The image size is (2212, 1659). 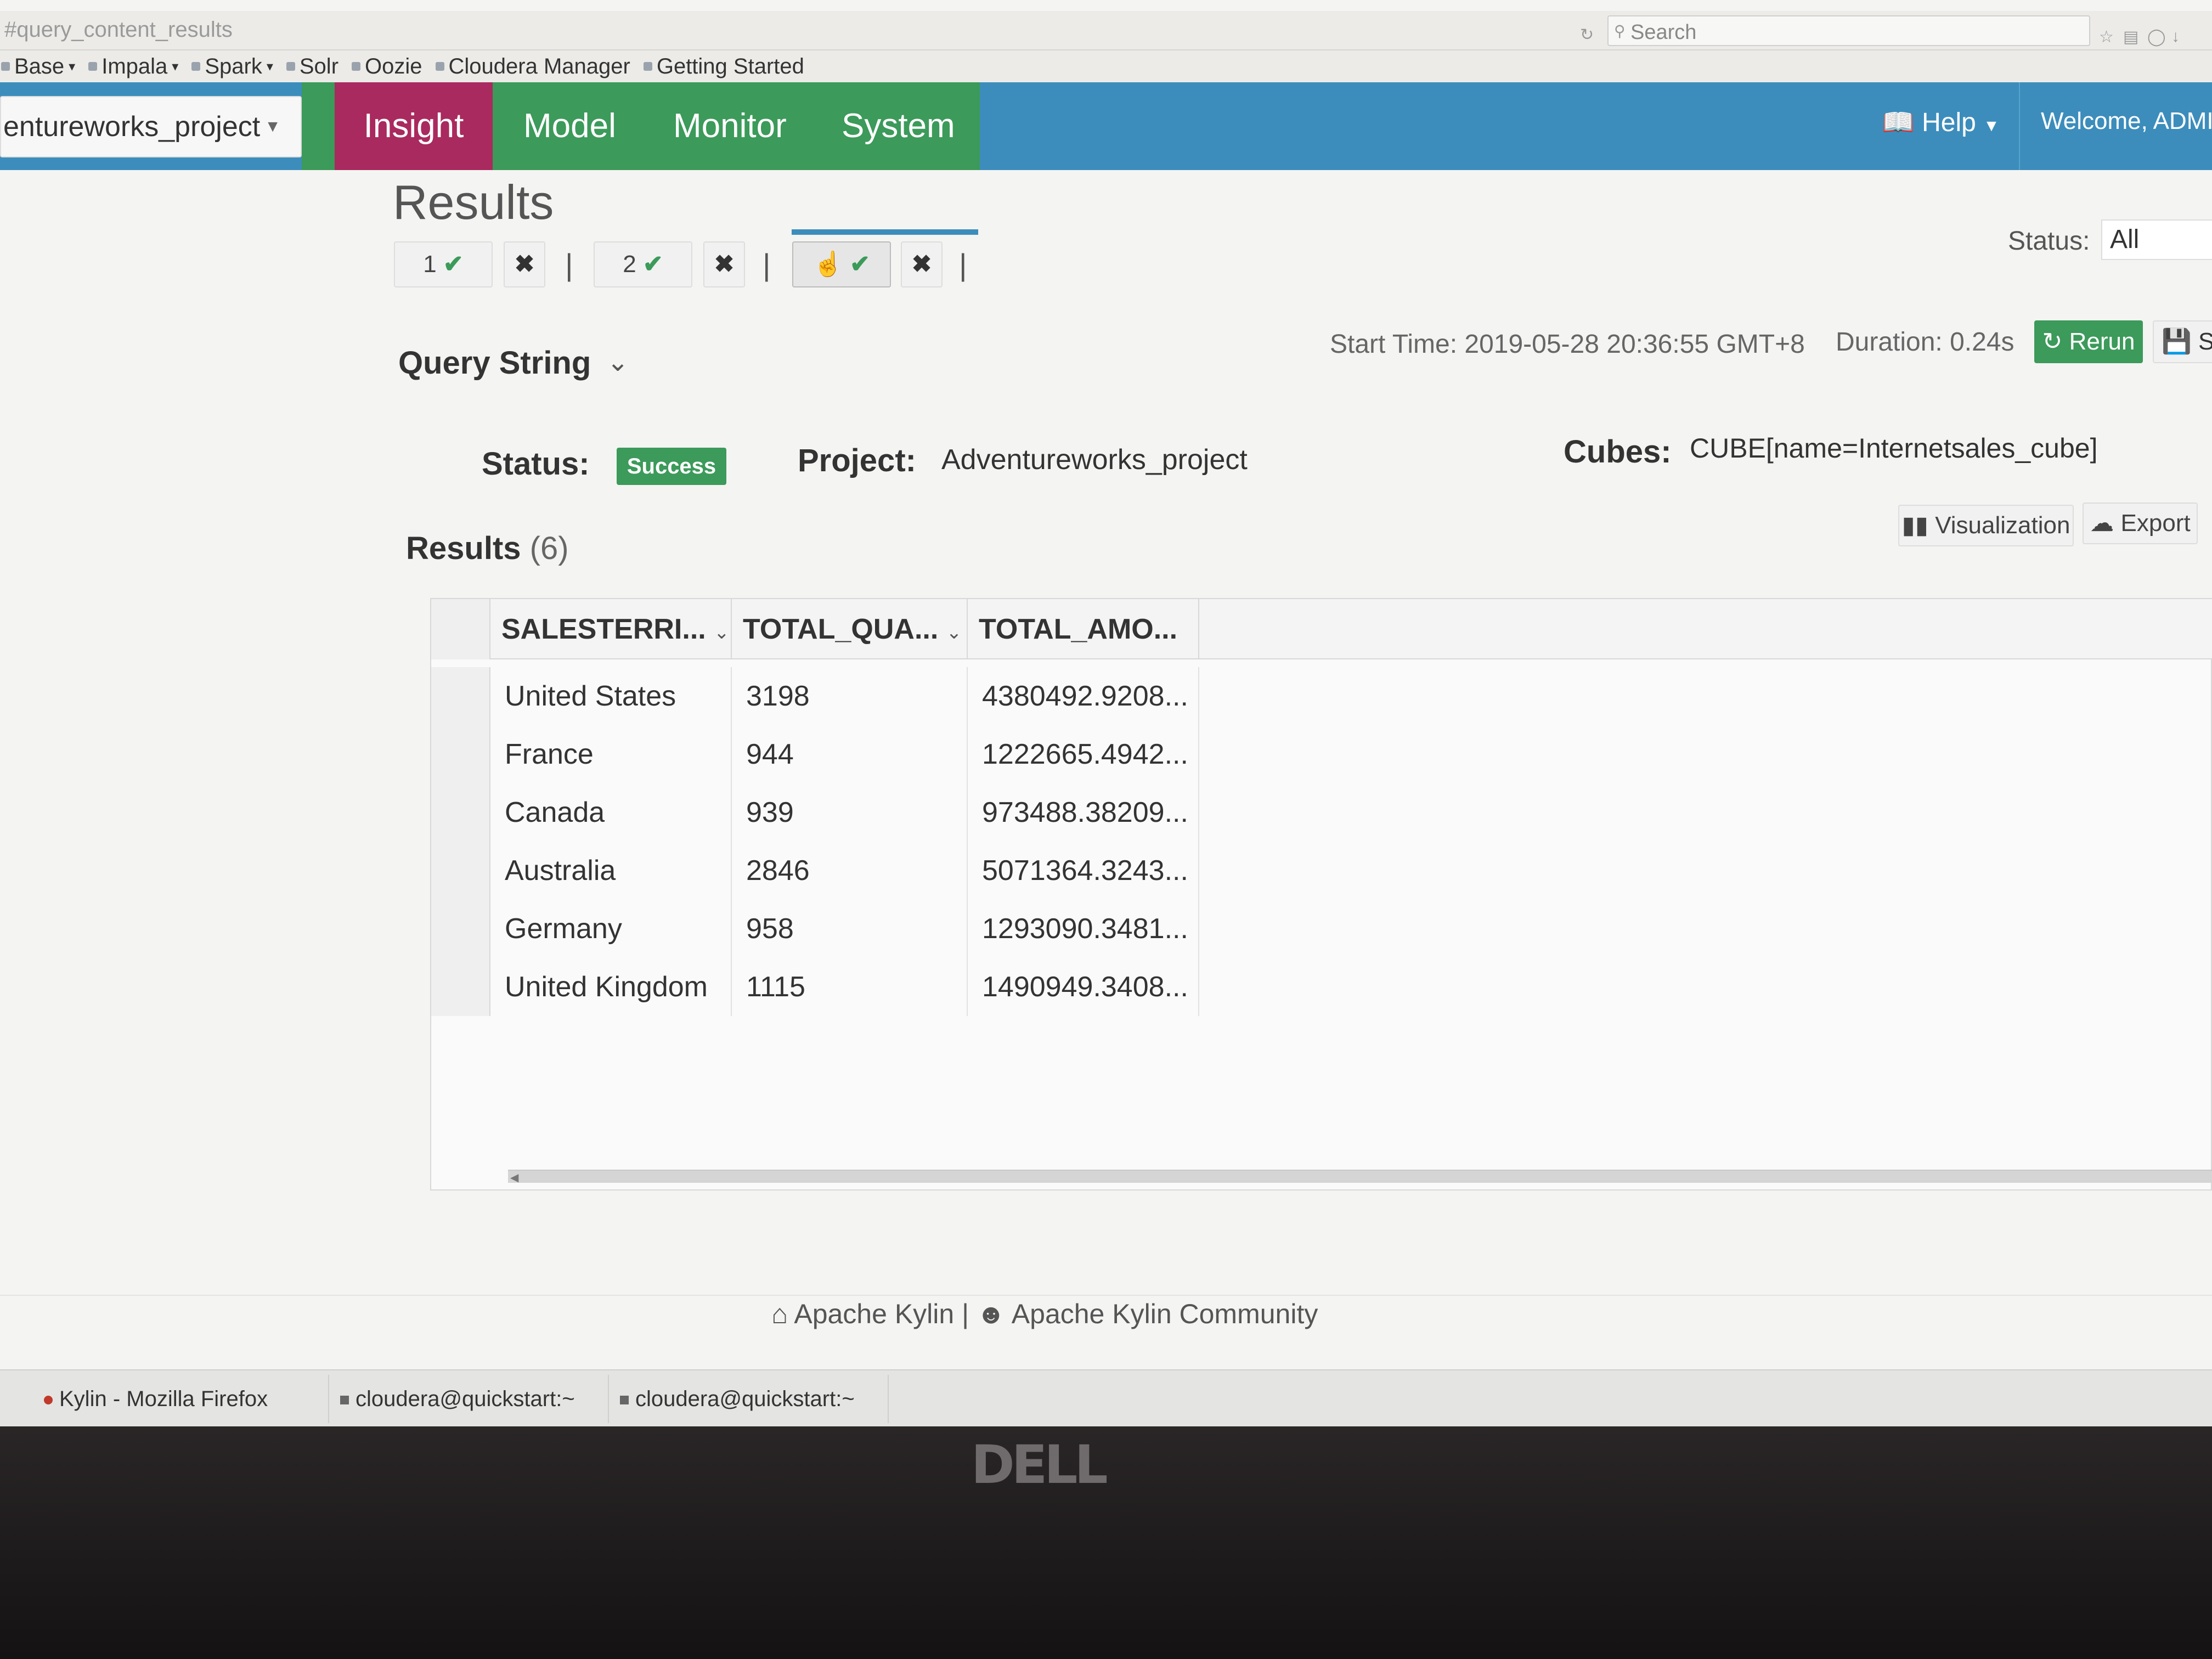 I want to click on bookmark-impala: Impala ▾, so click(x=133, y=66).